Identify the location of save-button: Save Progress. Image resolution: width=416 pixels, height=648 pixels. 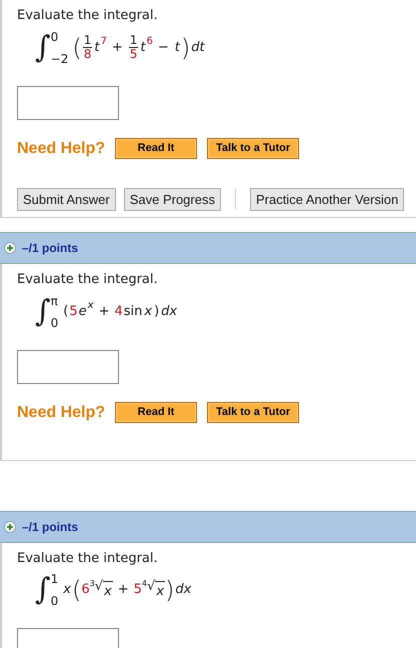
(172, 199).